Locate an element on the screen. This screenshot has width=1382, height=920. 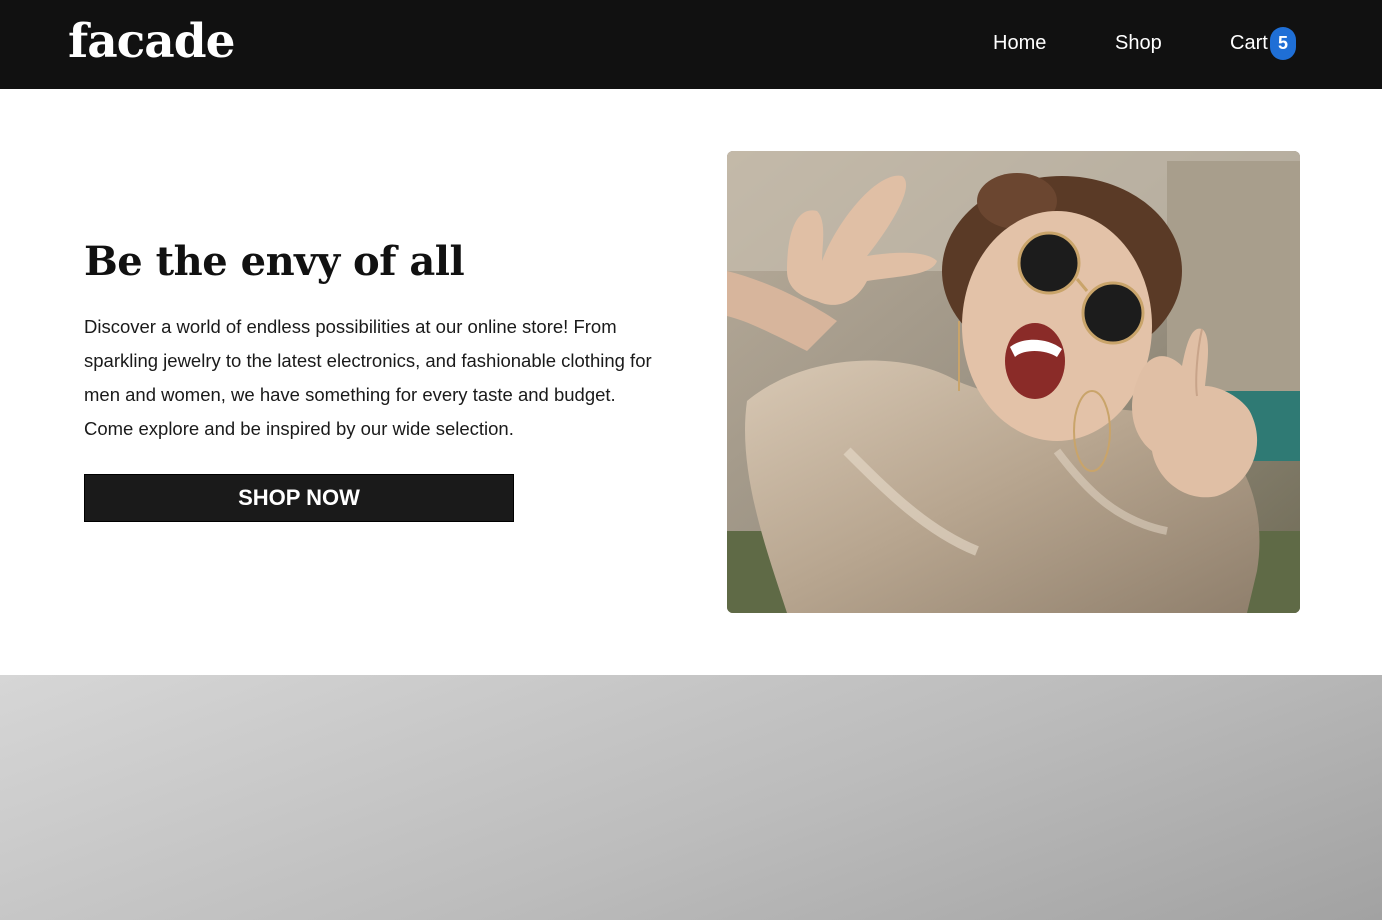
nav-link-shop: Shop is located at coordinates (1138, 43).